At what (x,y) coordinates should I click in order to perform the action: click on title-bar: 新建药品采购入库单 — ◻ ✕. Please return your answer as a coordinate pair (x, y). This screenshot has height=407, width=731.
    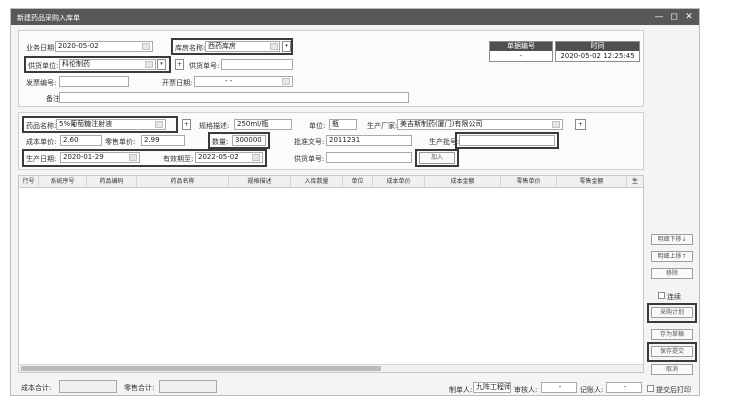
    Looking at the image, I should click on (355, 17).